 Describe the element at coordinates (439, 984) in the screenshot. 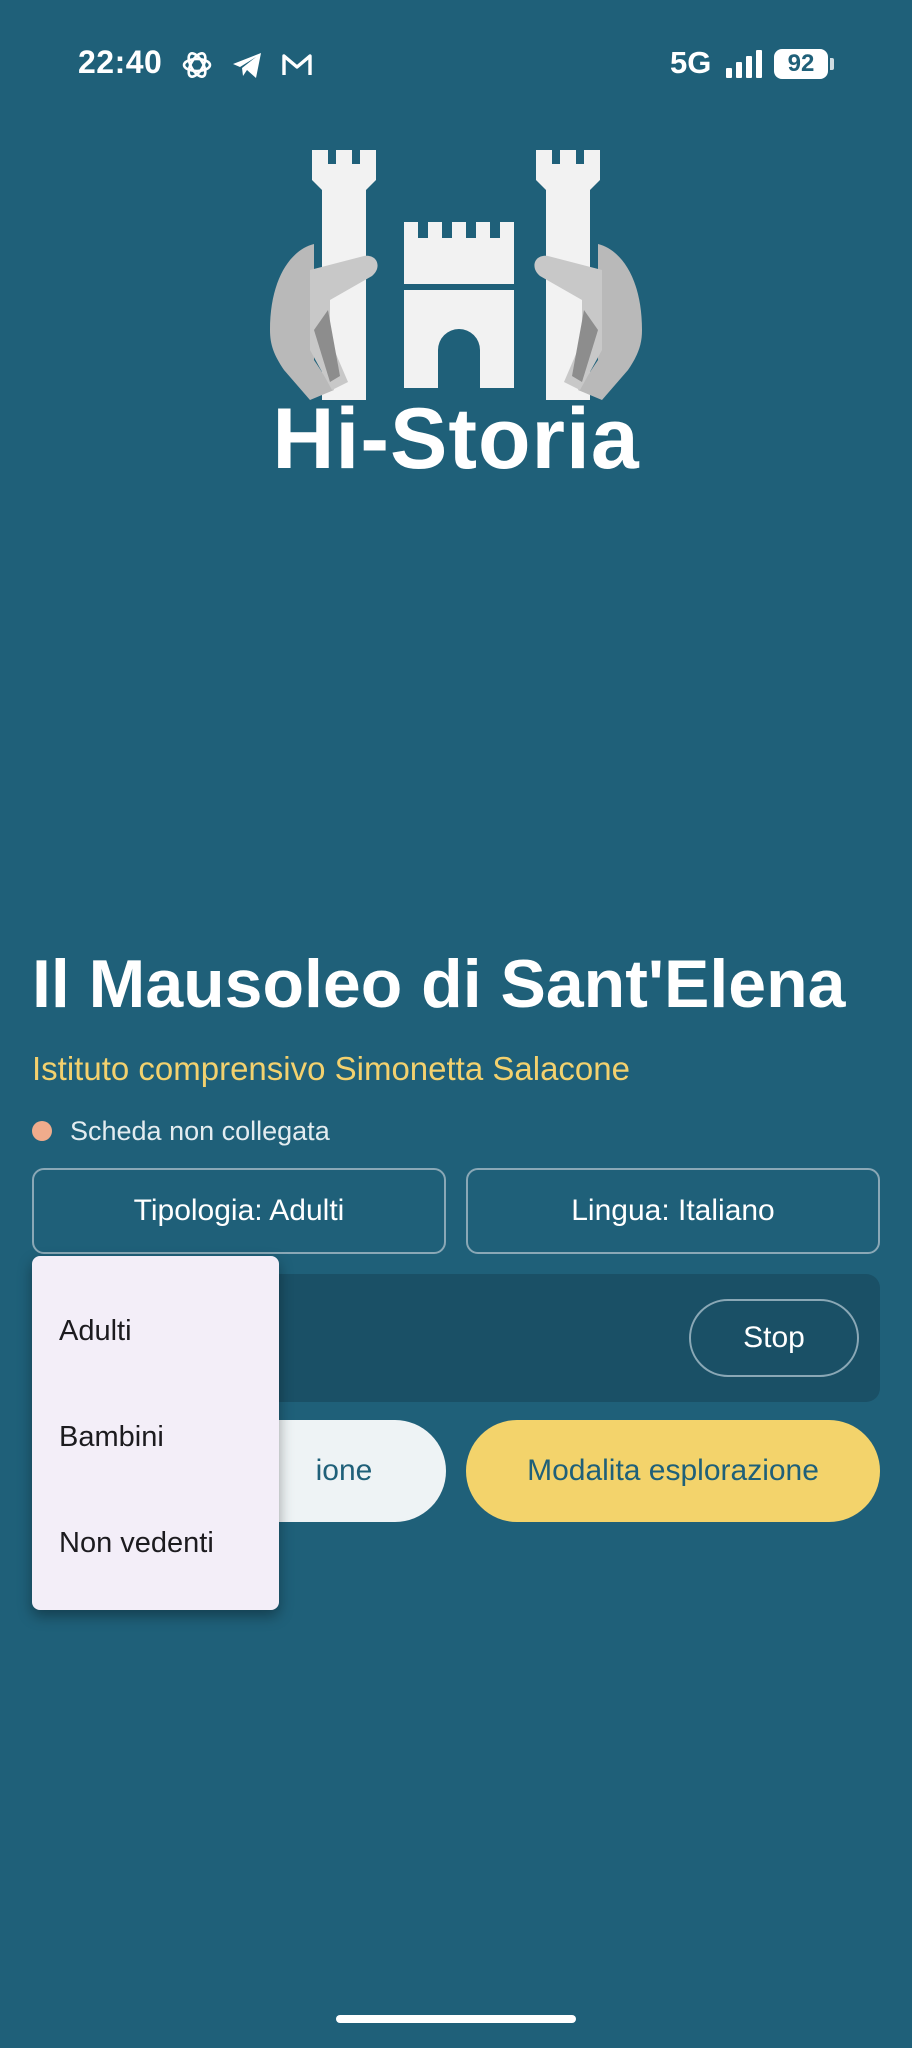

I see `page-title: Il Mausoleo di Sant'Elena` at that location.